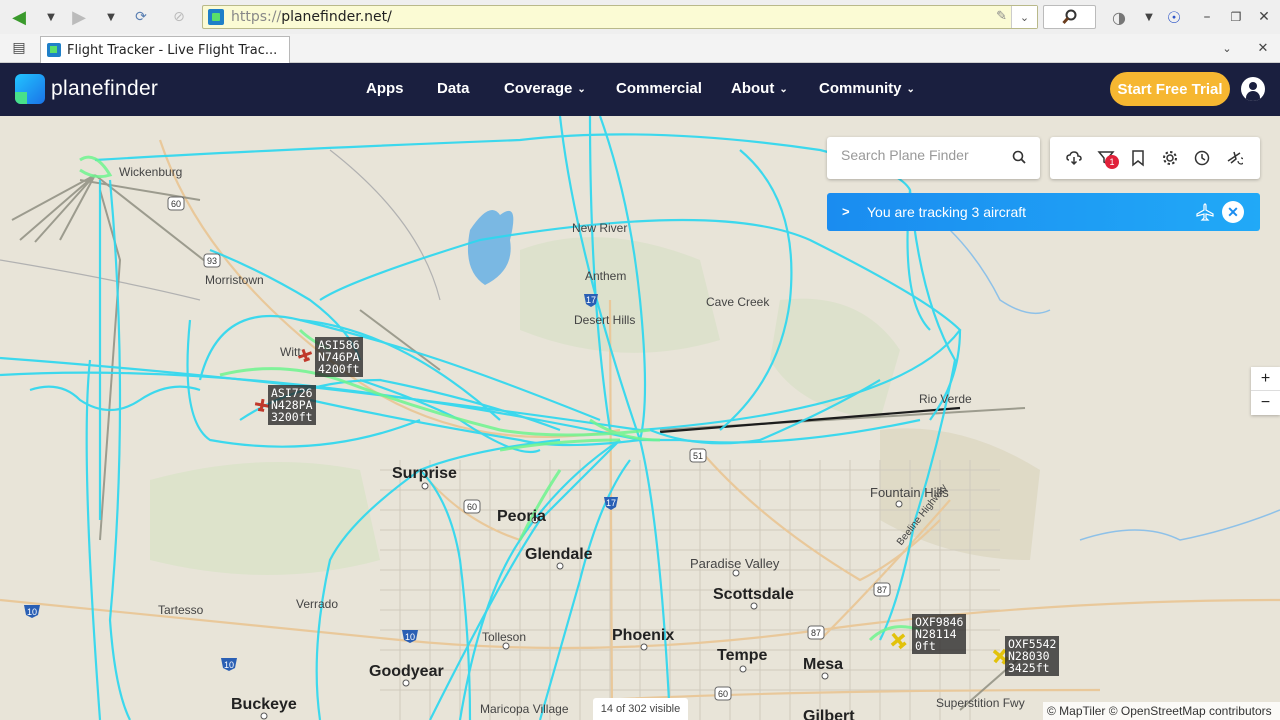 Image resolution: width=1280 pixels, height=720 pixels. Describe the element at coordinates (921, 155) in the screenshot. I see `map-search-input` at that location.